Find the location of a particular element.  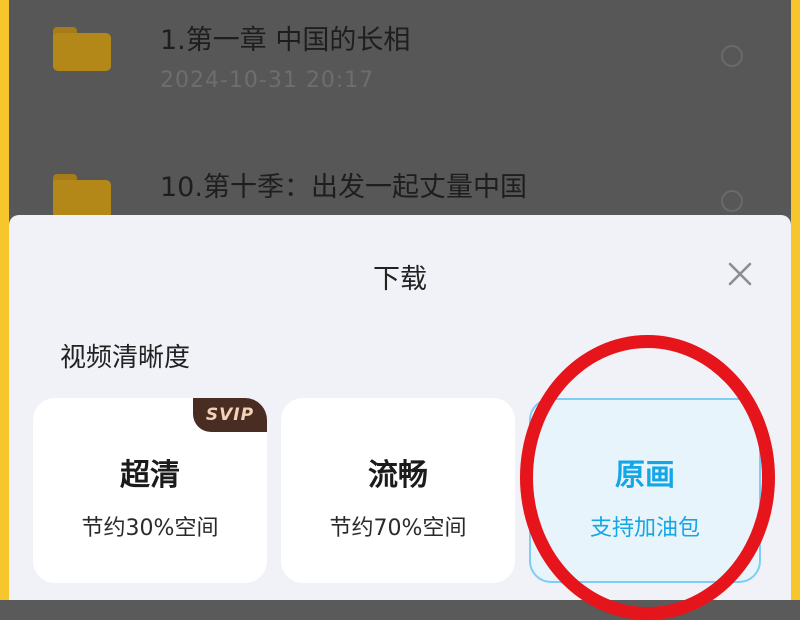

file-row: 10.第十季：出发一起丈量中国 is located at coordinates (400, 182).